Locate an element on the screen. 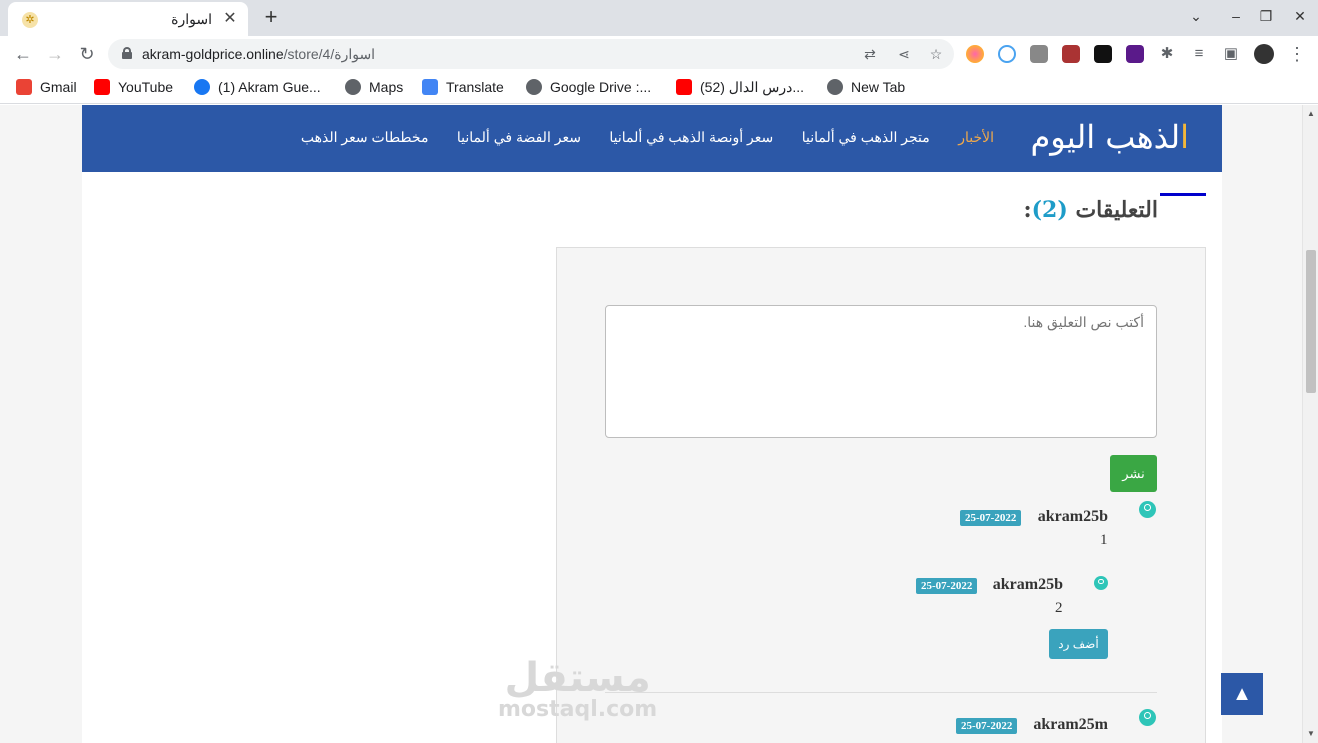 This screenshot has width=1318, height=743. new-tab-button: + is located at coordinates (271, 18).